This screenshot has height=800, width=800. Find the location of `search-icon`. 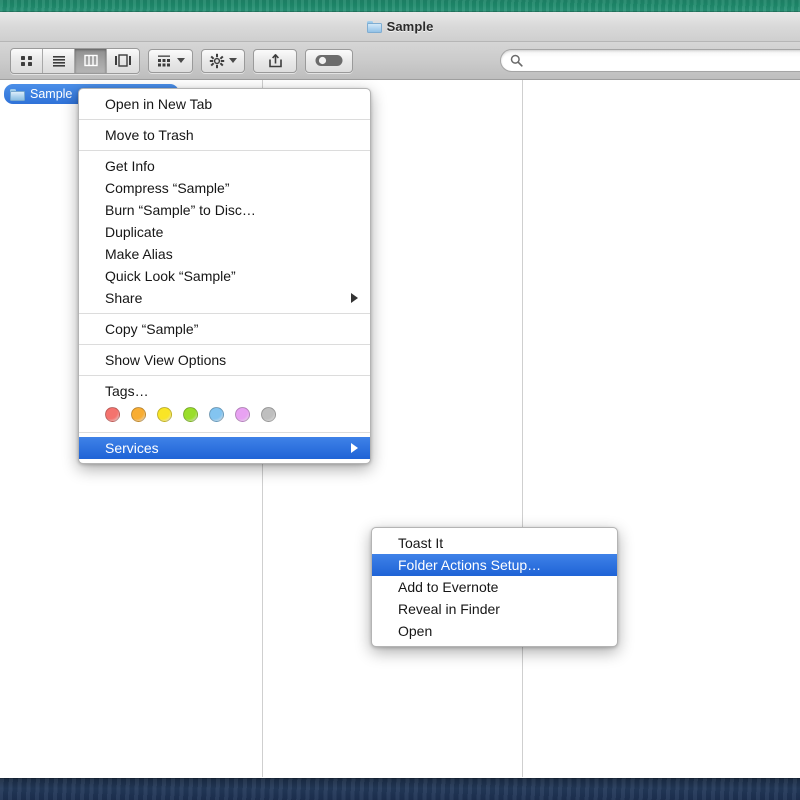

search-icon is located at coordinates (516, 60).